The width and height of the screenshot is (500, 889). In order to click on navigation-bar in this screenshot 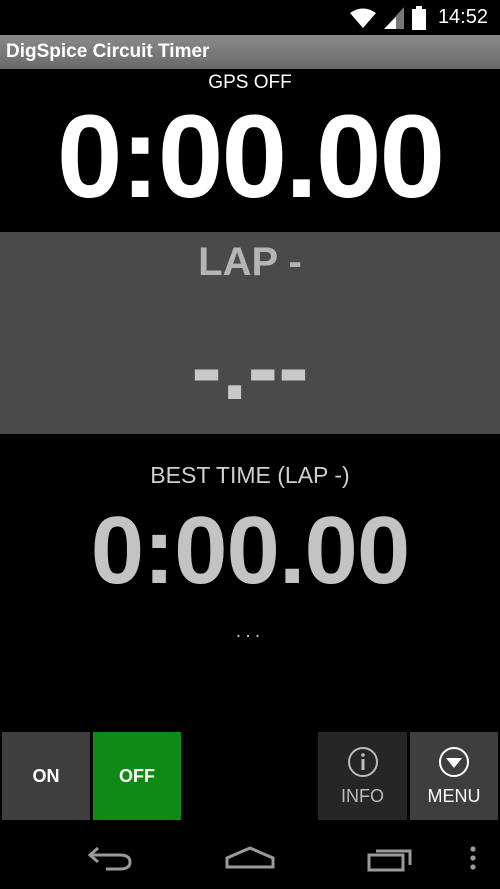, I will do `click(250, 857)`.